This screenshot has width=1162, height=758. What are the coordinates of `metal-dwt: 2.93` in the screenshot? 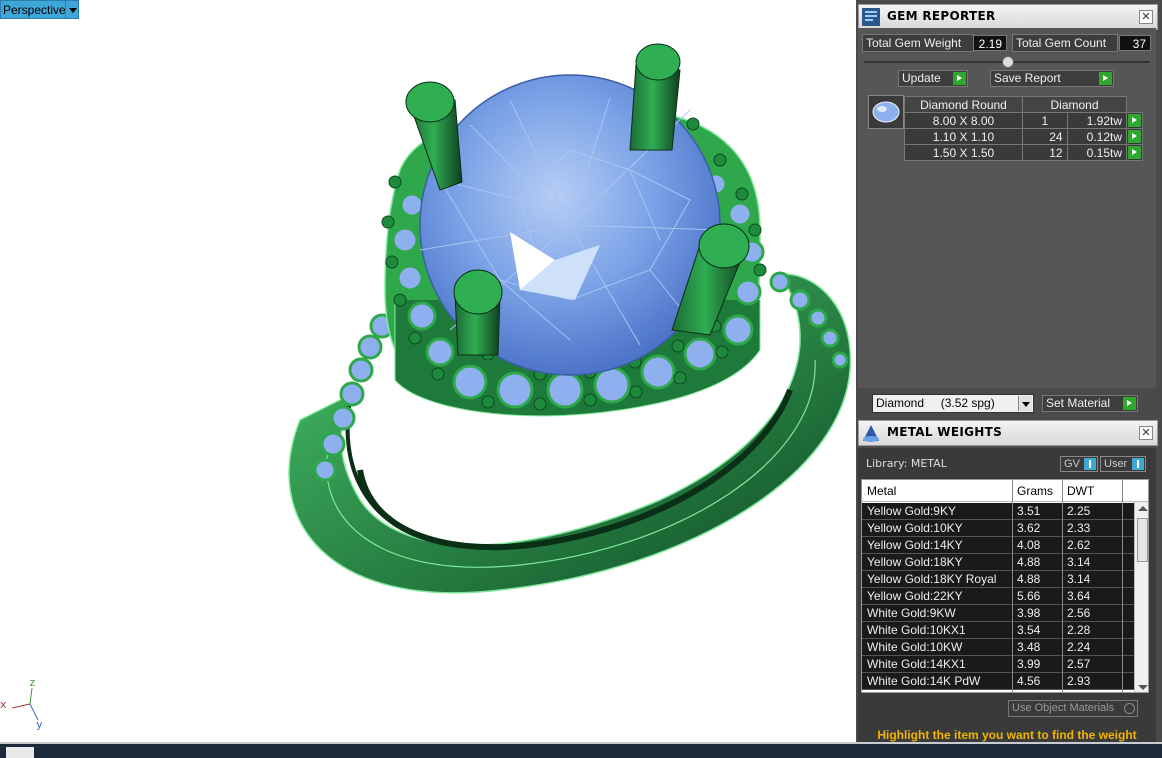 It's located at (1079, 681).